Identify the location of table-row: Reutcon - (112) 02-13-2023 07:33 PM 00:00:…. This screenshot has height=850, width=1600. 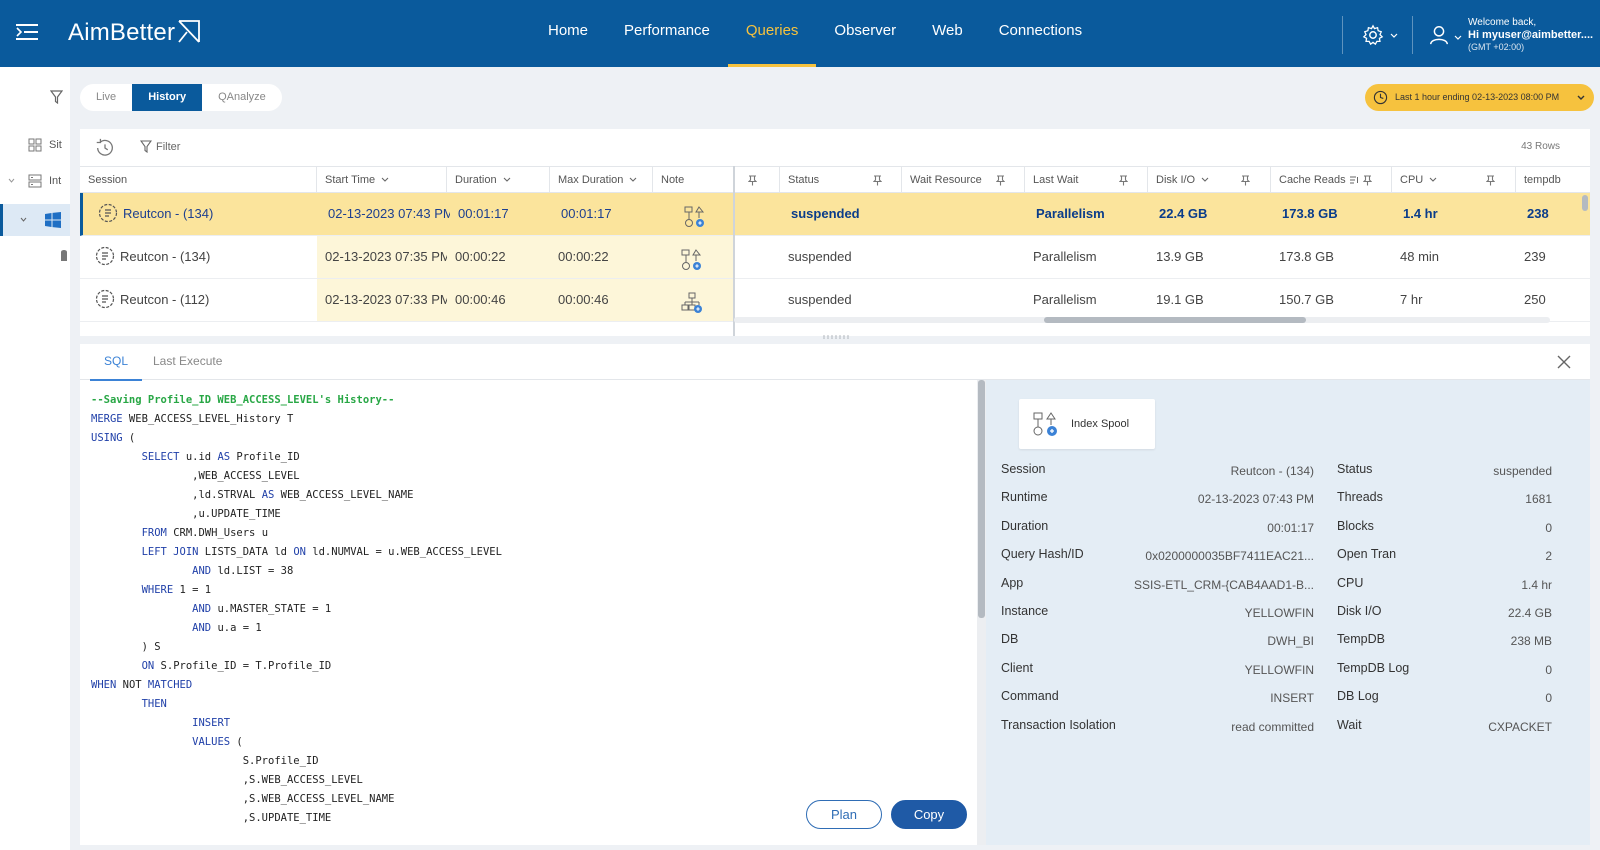
(835, 300).